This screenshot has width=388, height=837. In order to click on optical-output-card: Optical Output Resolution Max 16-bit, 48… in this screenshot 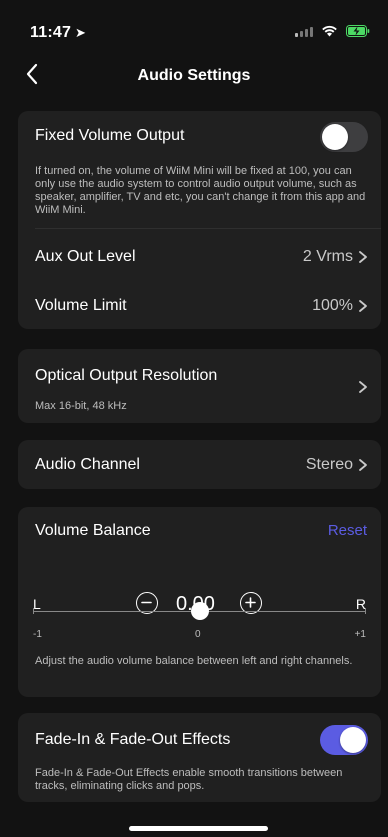, I will do `click(199, 386)`.